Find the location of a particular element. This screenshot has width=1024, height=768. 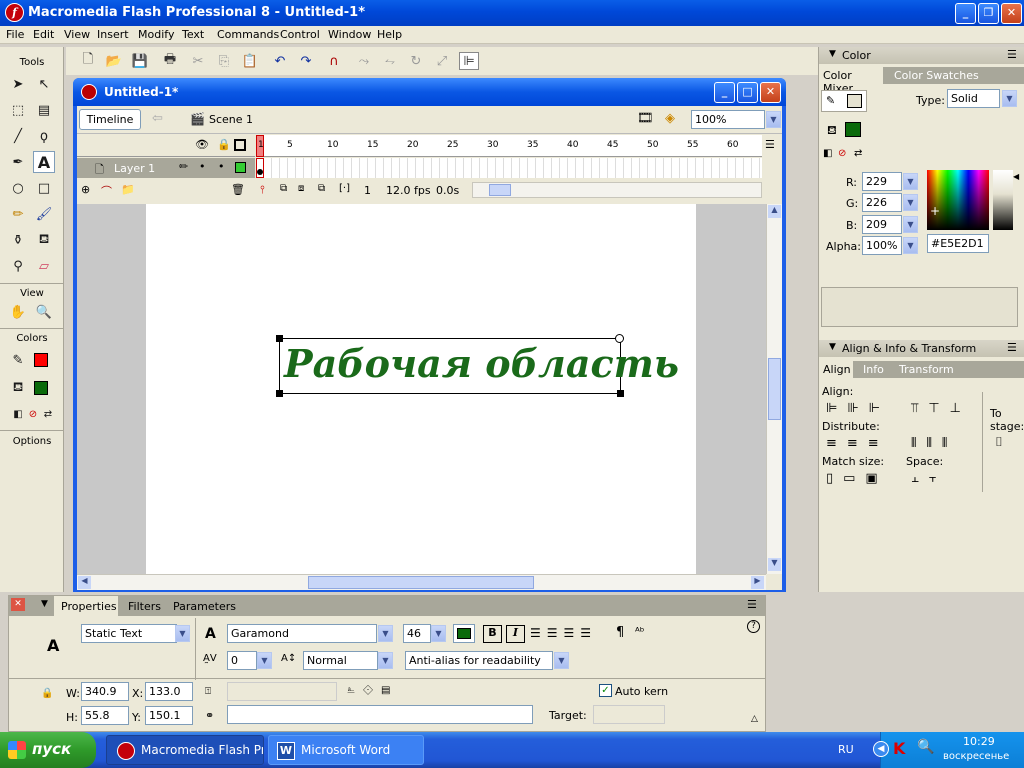

onion-markers-icon: [·] is located at coordinates (344, 188).